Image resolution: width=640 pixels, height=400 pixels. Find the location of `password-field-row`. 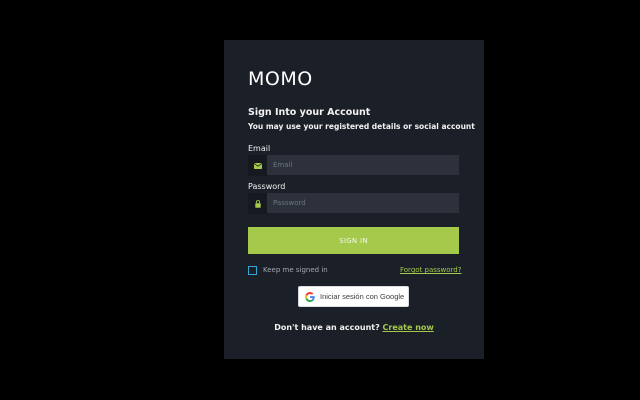

password-field-row is located at coordinates (353, 203).